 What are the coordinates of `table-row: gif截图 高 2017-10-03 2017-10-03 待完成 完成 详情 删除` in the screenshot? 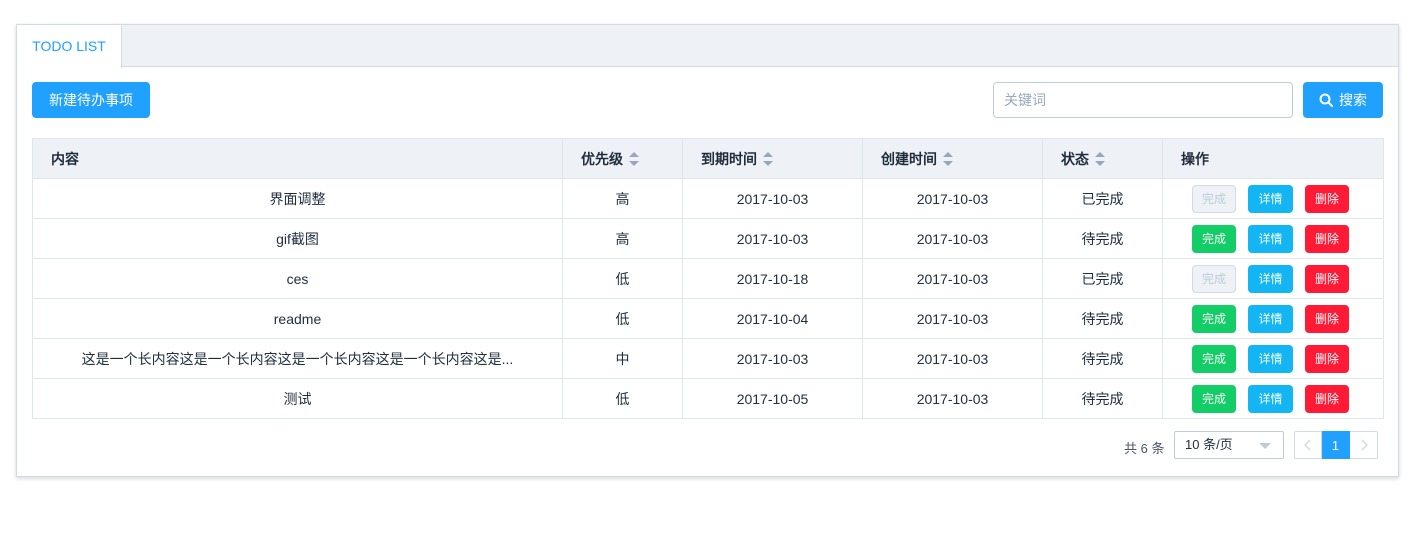 It's located at (708, 238).